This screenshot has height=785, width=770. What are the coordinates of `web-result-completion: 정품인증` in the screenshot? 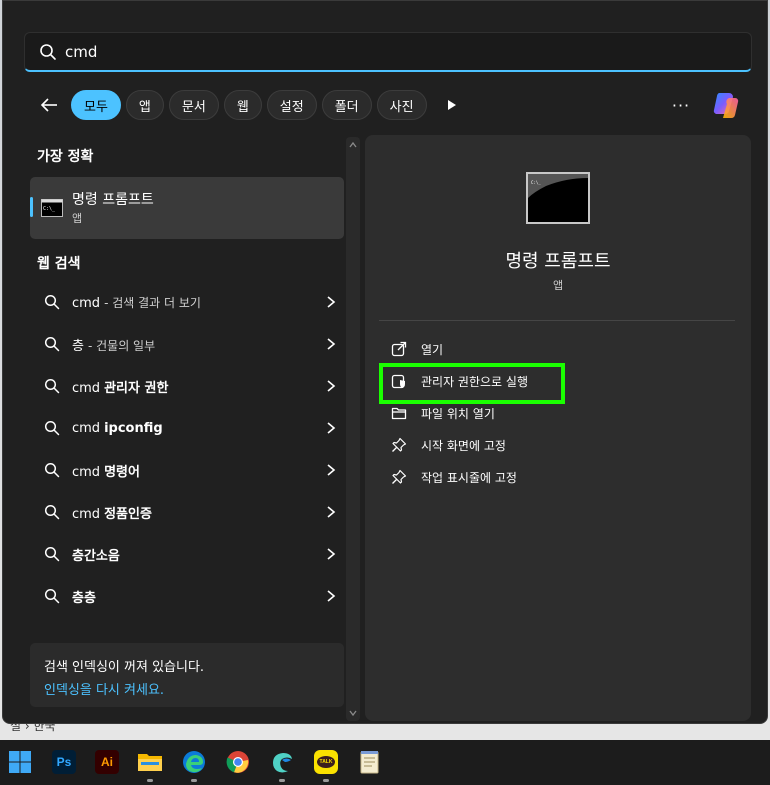 It's located at (128, 514).